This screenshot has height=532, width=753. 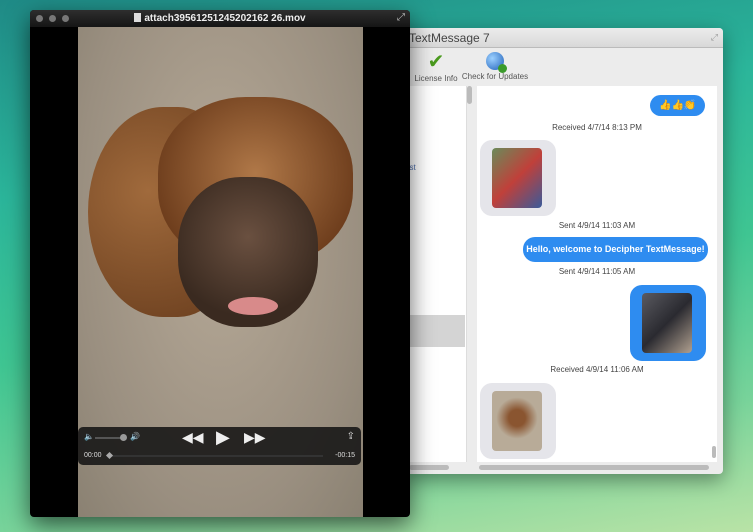 What do you see at coordinates (597, 225) in the screenshot?
I see `timestamp: Sent 4/9/14 11:03 AM` at bounding box center [597, 225].